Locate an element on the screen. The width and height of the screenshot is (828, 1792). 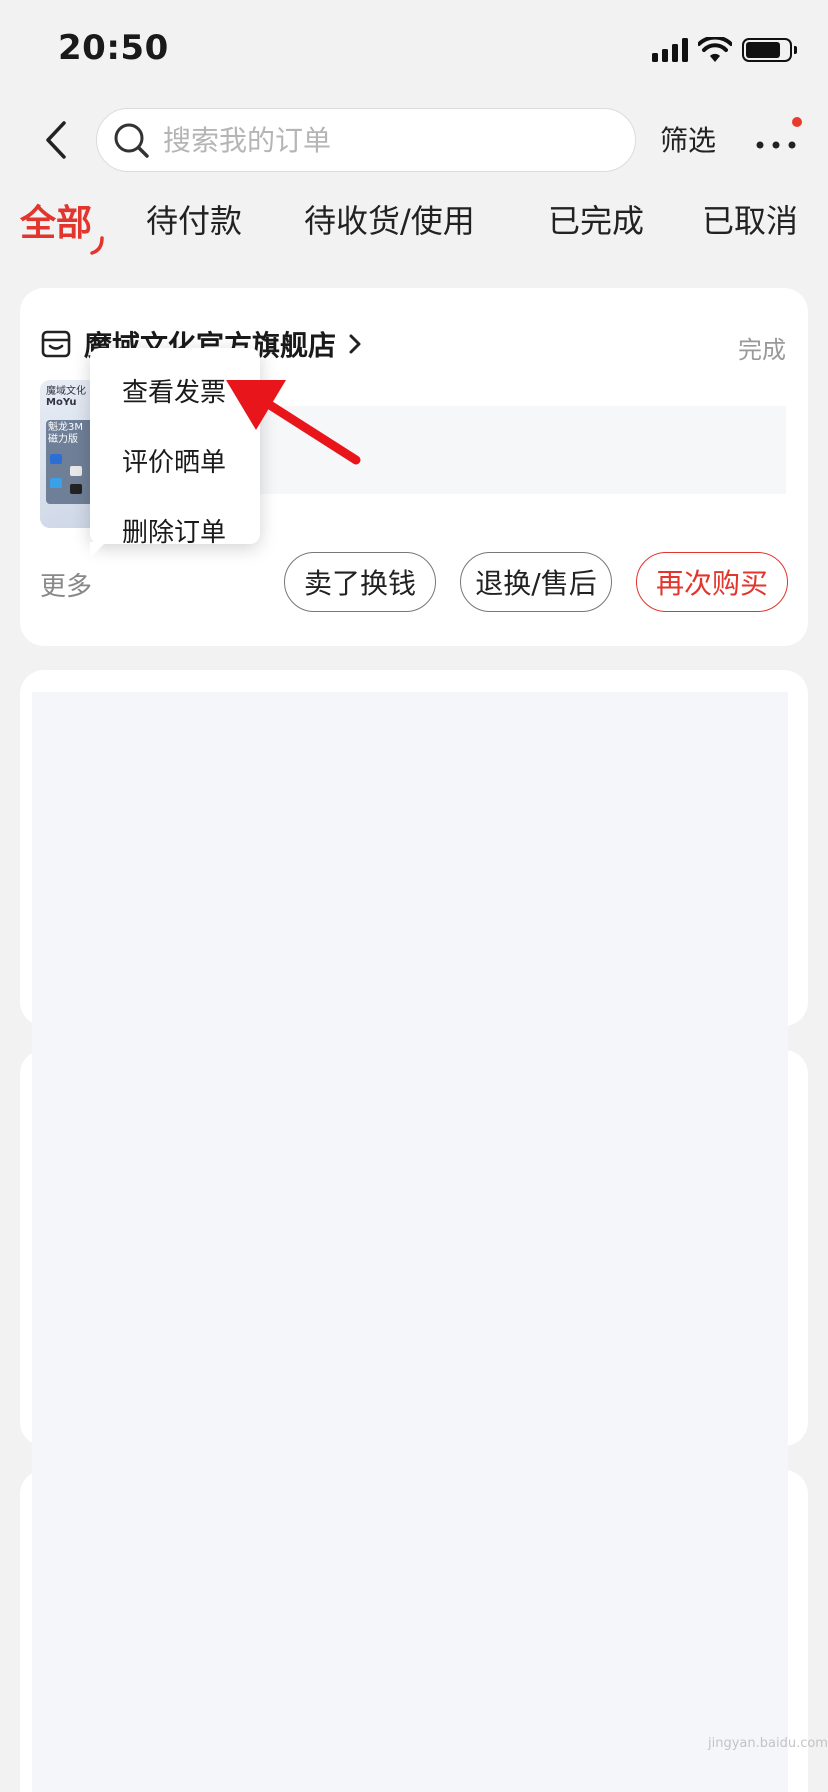
status-time: 20:50 is located at coordinates (113, 48).